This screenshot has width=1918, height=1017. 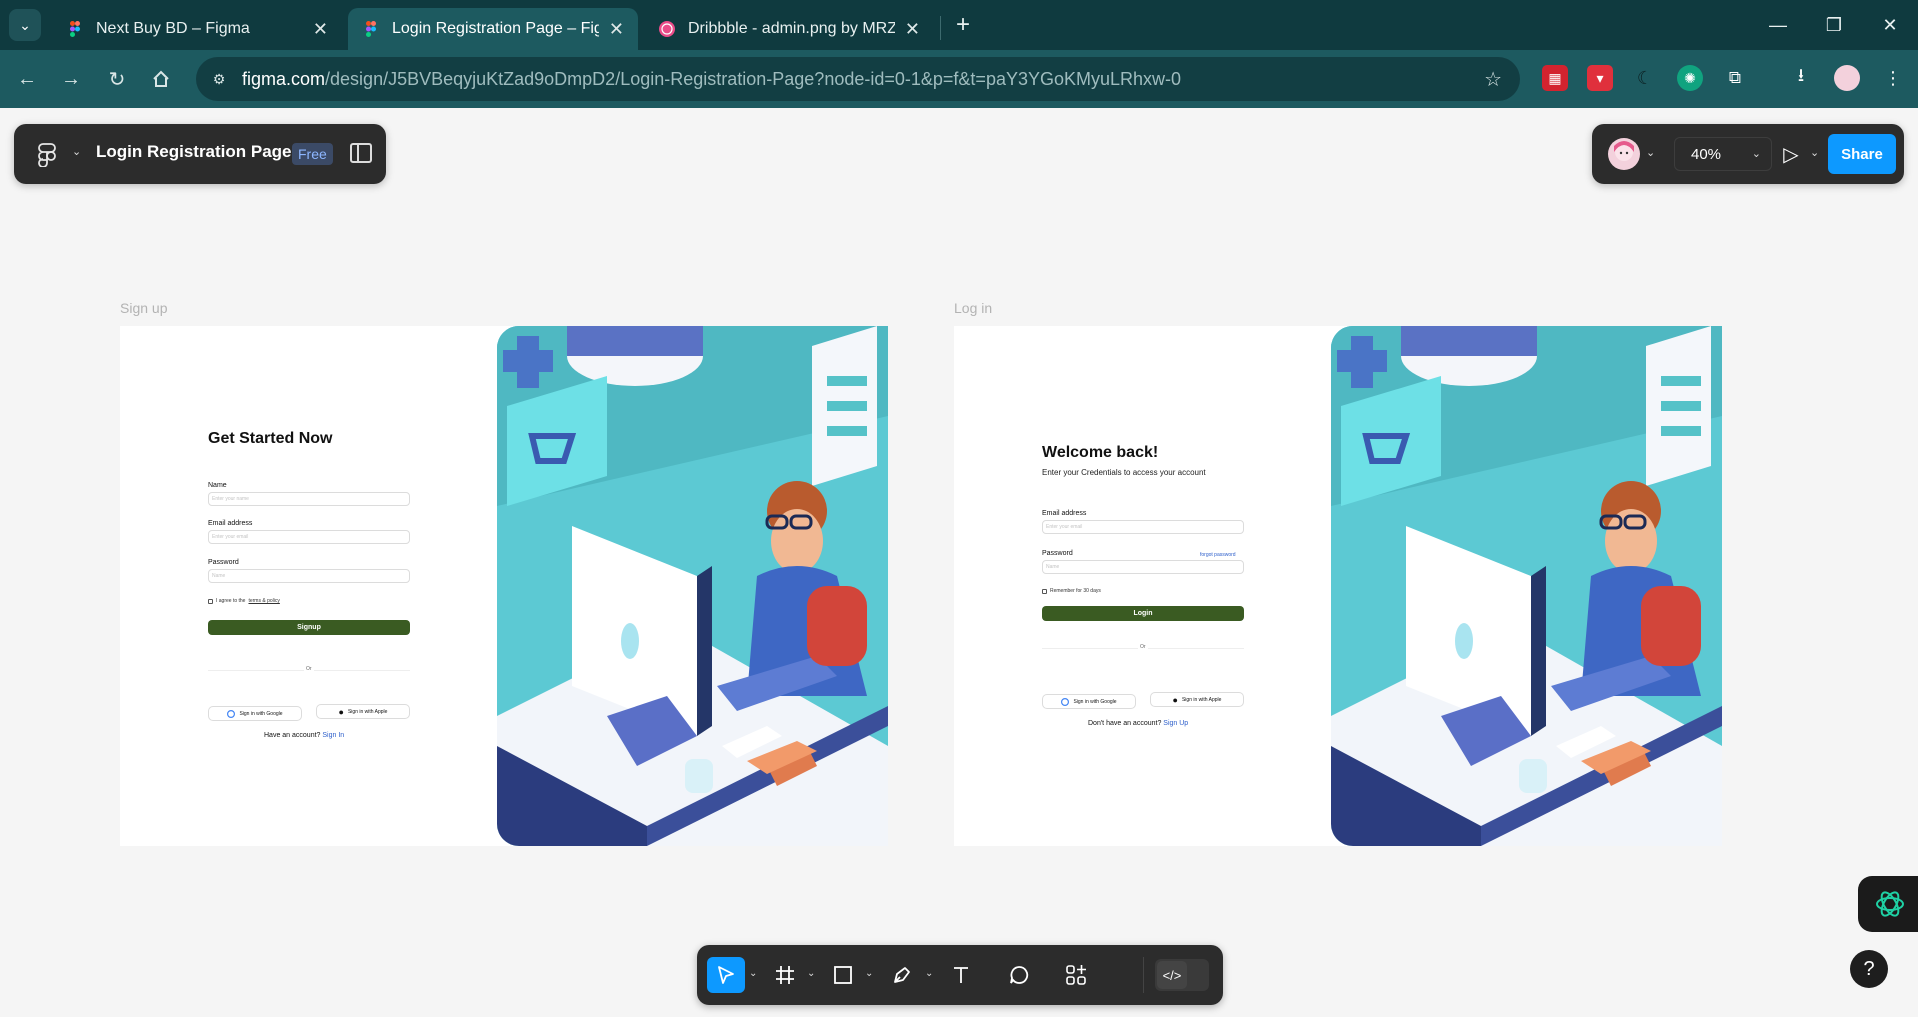 What do you see at coordinates (1600, 78) in the screenshot?
I see `extension-pocket-icon: ▾` at bounding box center [1600, 78].